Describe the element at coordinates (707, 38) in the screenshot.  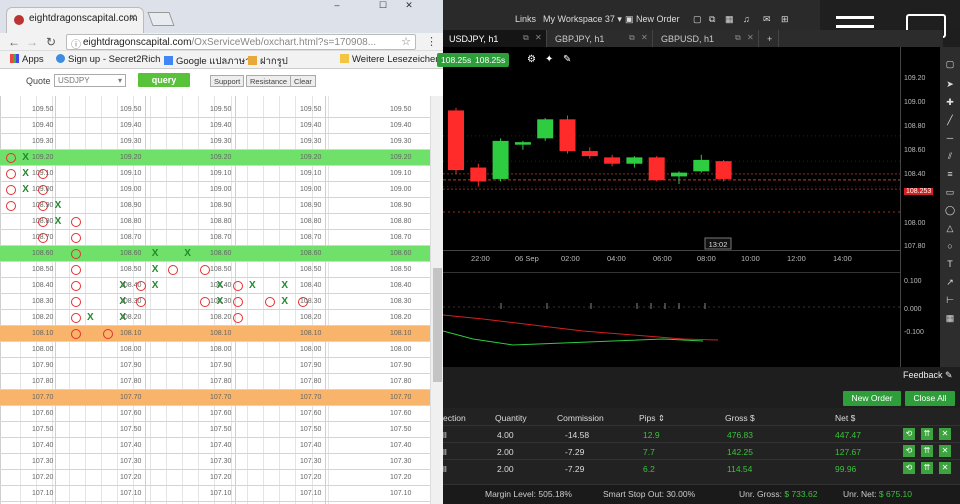
I see `chart-tab: GBPUSD, h1` at that location.